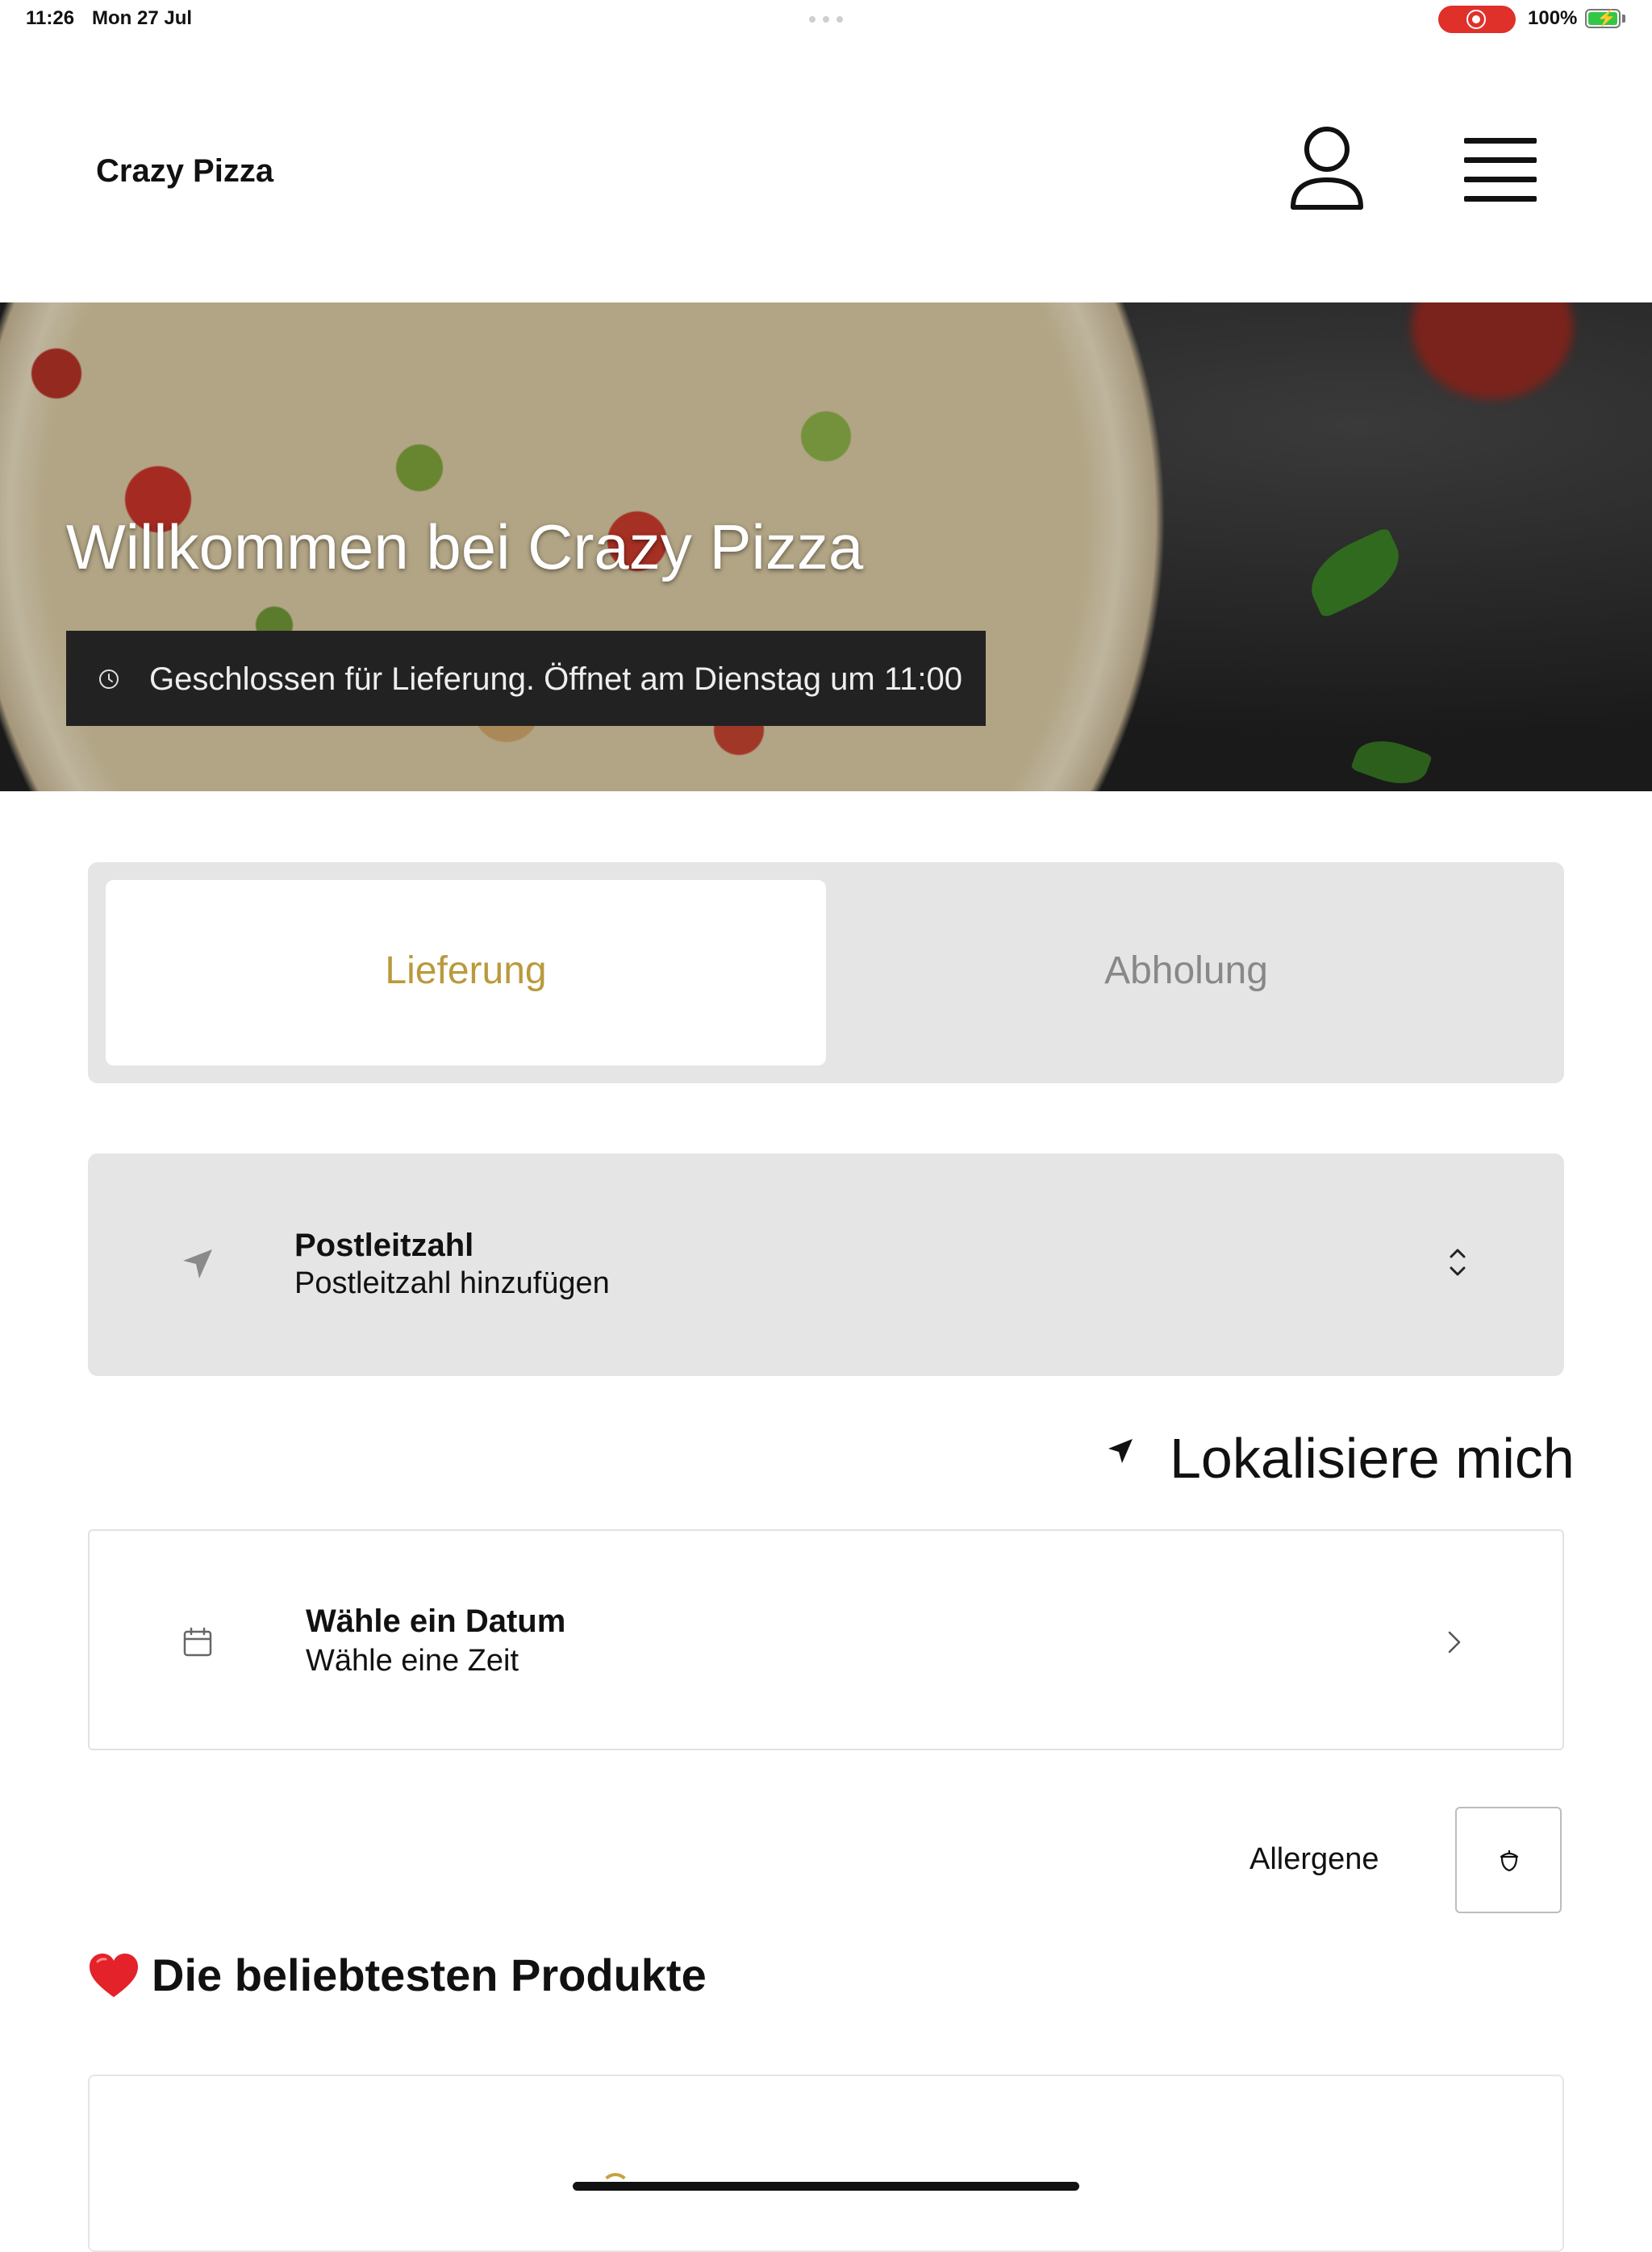 This screenshot has width=1652, height=2252. What do you see at coordinates (1458, 1263) in the screenshot?
I see `chevron-up-down-icon` at bounding box center [1458, 1263].